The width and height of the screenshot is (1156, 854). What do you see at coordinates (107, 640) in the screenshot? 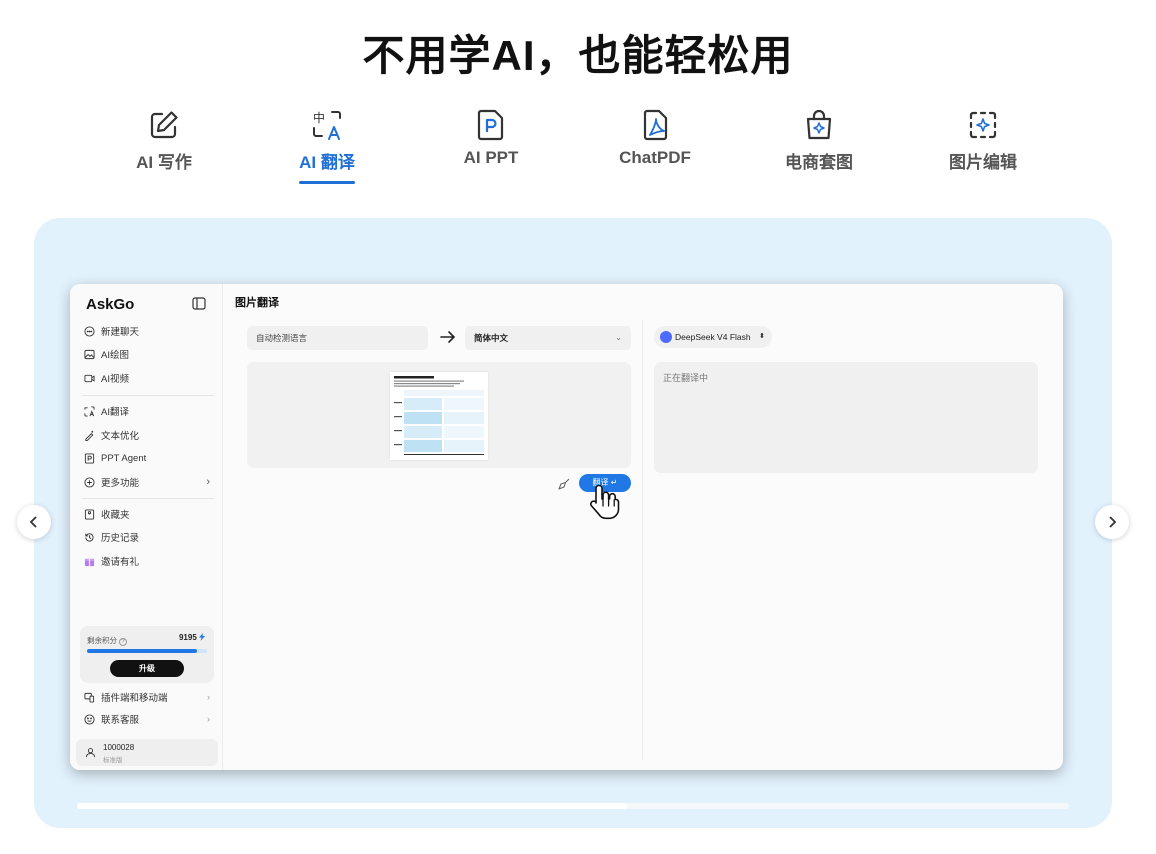
I see `credits-label-row: 剩余积分?` at bounding box center [107, 640].